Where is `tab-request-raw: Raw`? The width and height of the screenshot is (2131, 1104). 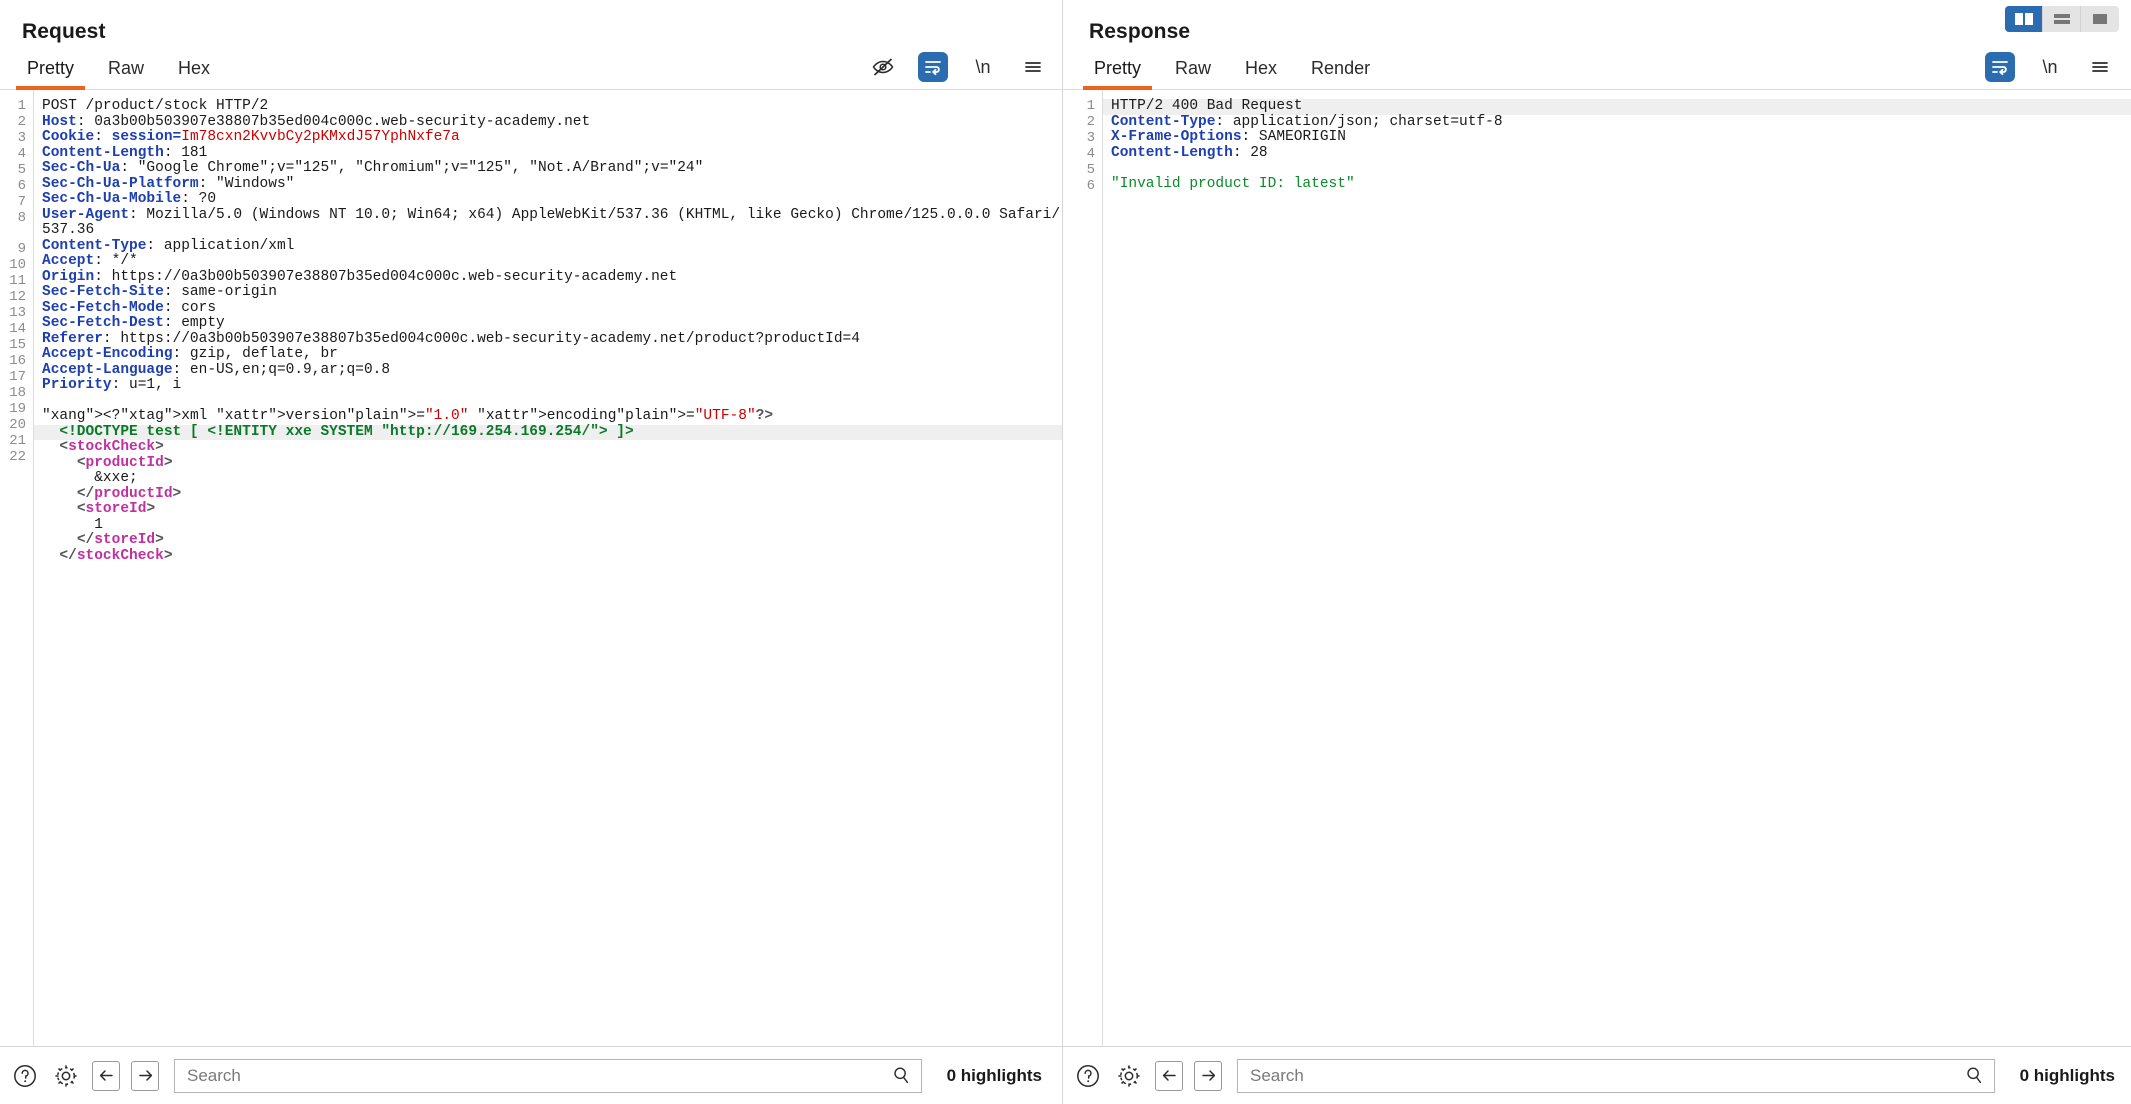
tab-request-raw: Raw is located at coordinates (126, 74).